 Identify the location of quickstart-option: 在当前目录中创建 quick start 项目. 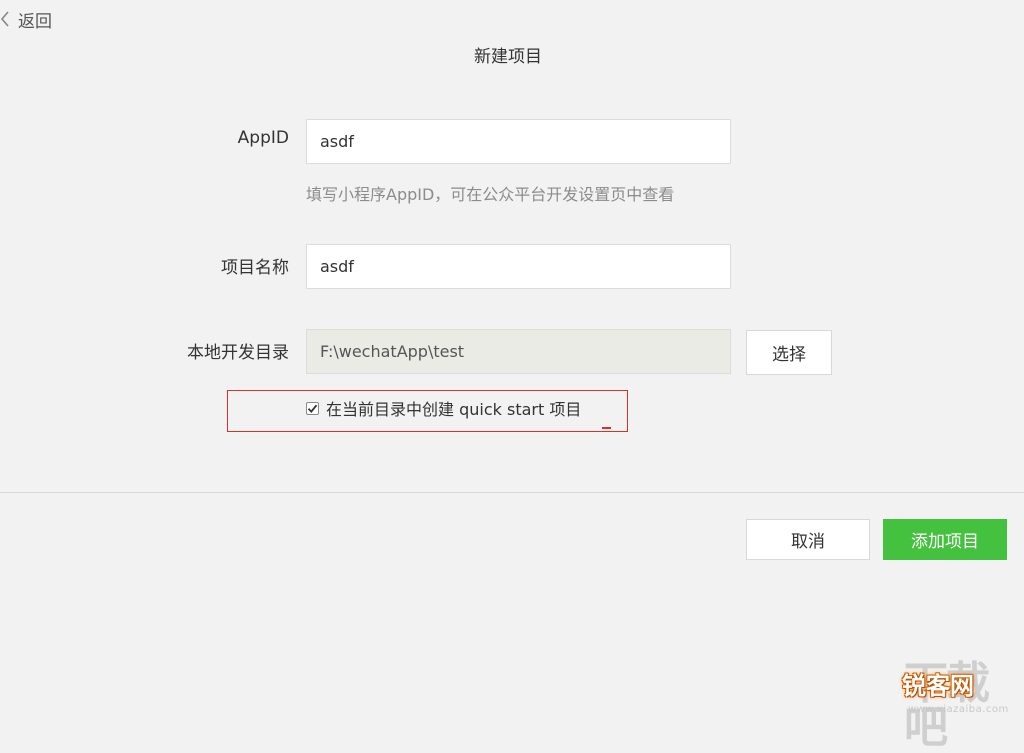
(443, 408).